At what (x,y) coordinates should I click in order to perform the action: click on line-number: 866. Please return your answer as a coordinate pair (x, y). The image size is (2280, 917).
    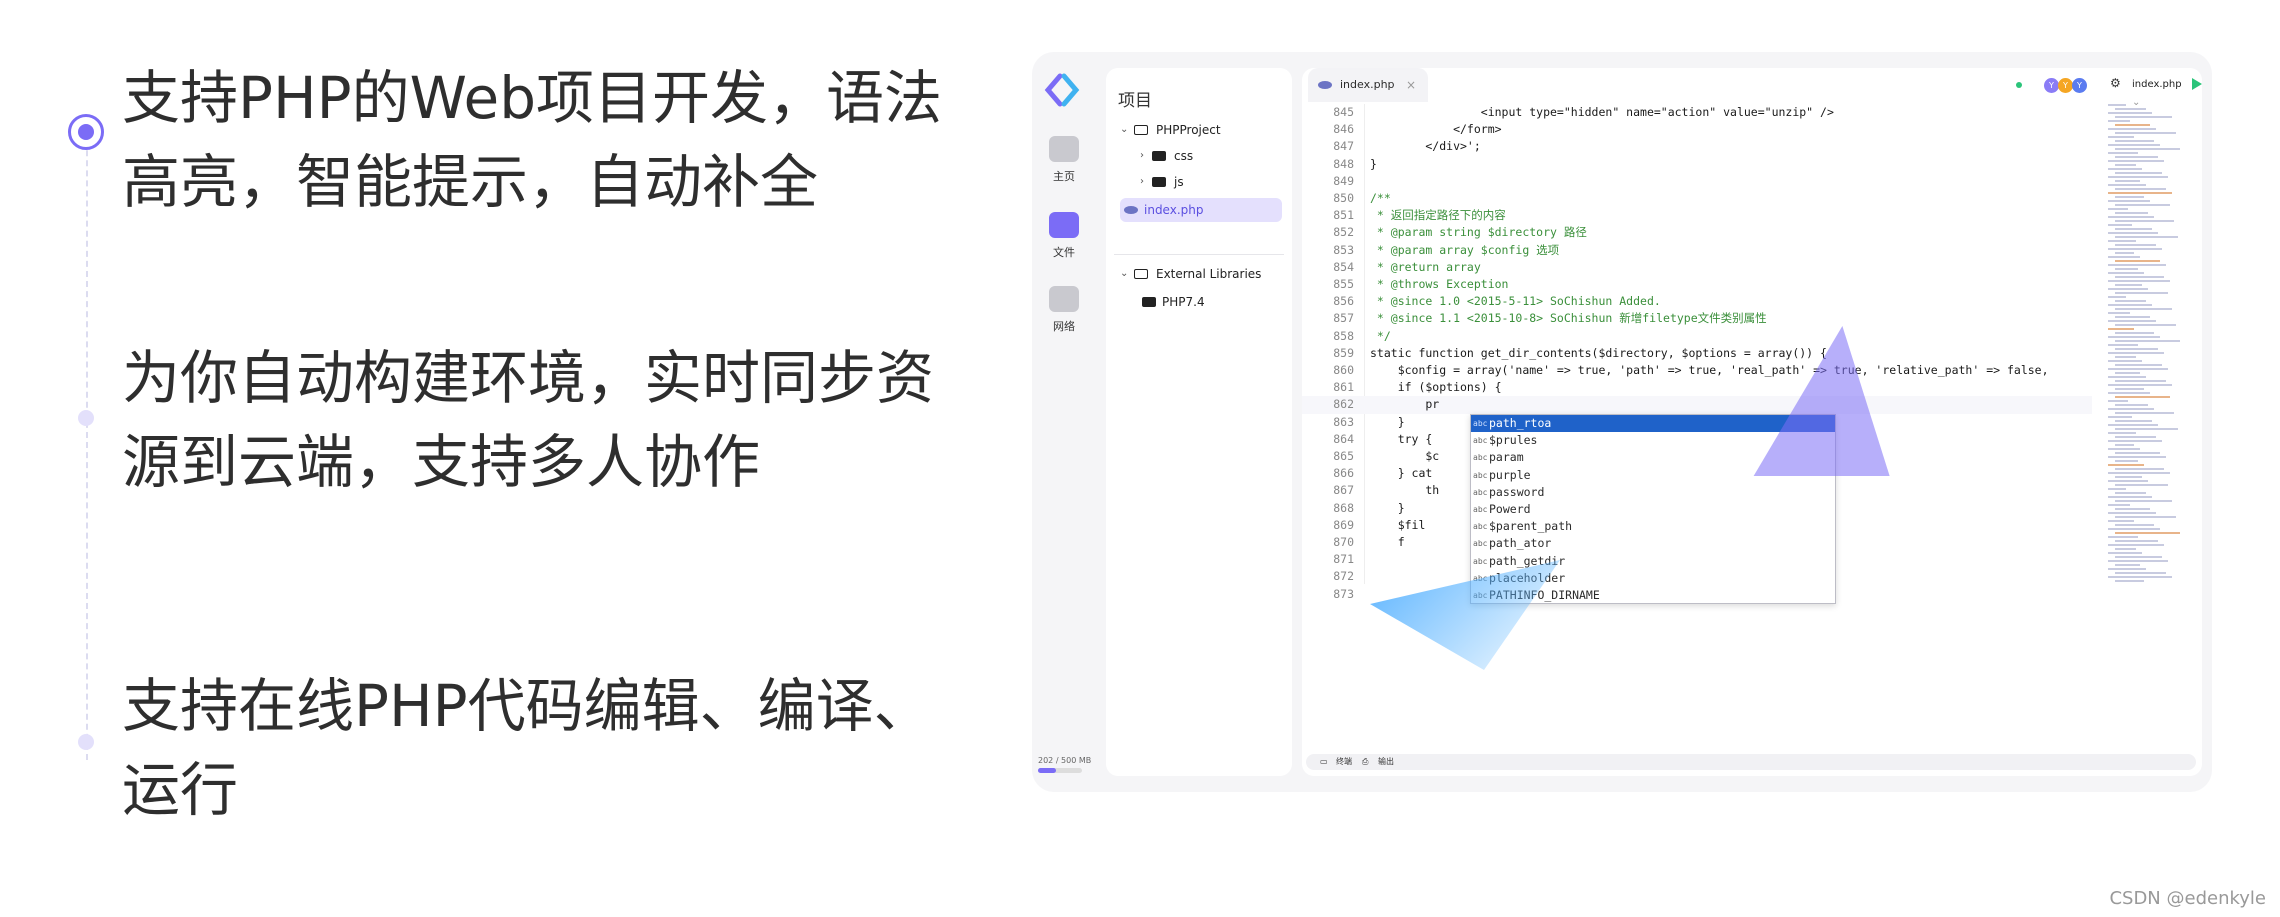
    Looking at the image, I should click on (1343, 473).